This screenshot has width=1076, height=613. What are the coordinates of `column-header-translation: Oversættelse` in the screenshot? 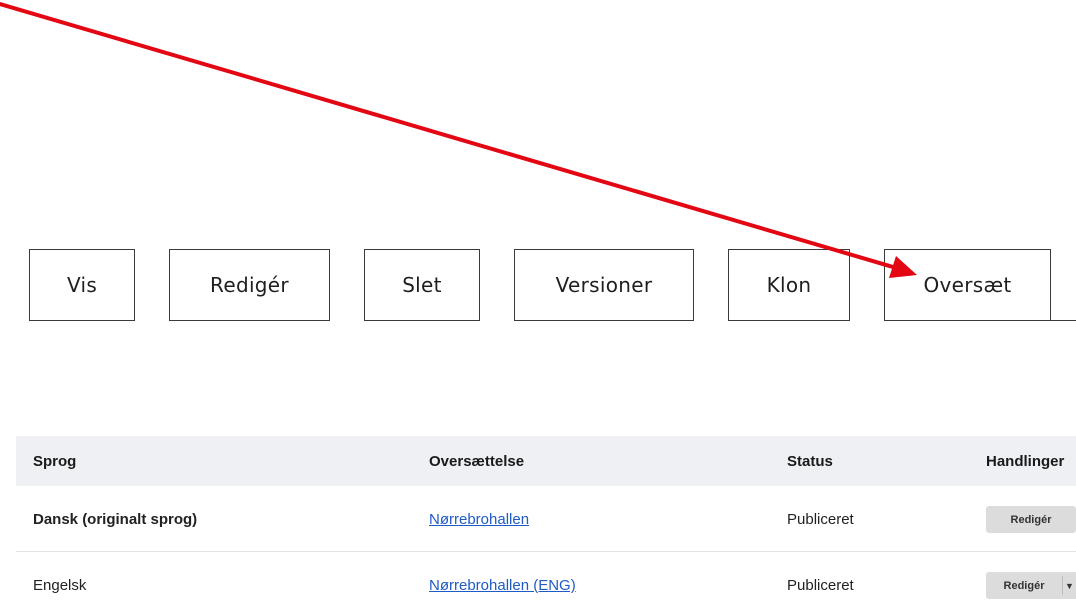 It's located at (477, 461).